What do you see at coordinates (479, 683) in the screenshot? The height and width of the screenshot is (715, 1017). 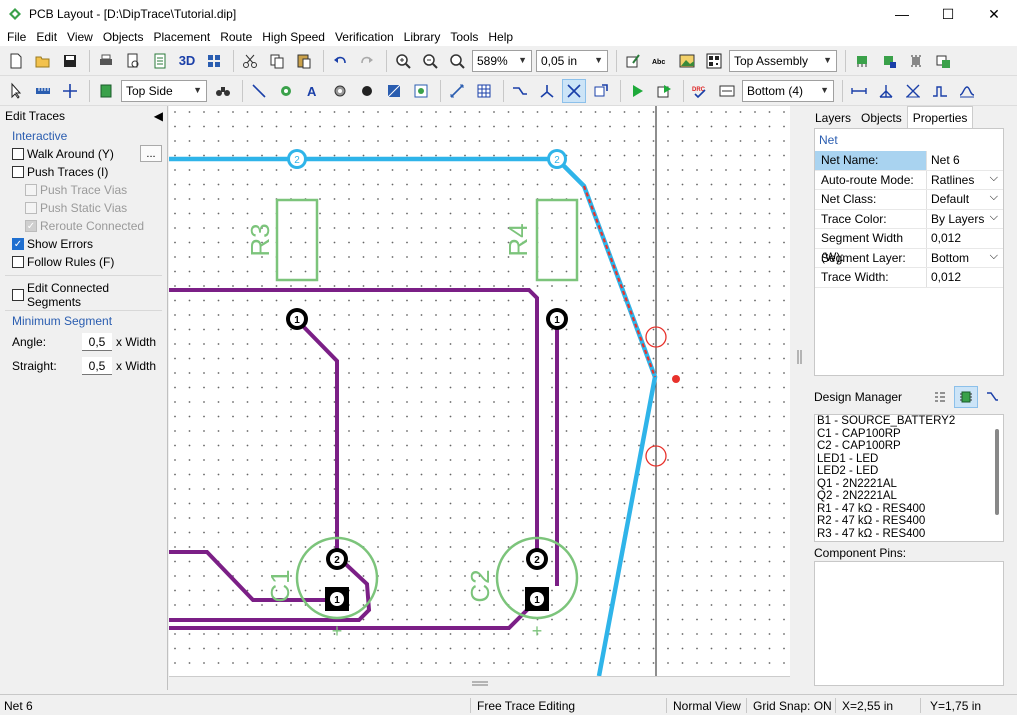 I see `canvas-splitter` at bounding box center [479, 683].